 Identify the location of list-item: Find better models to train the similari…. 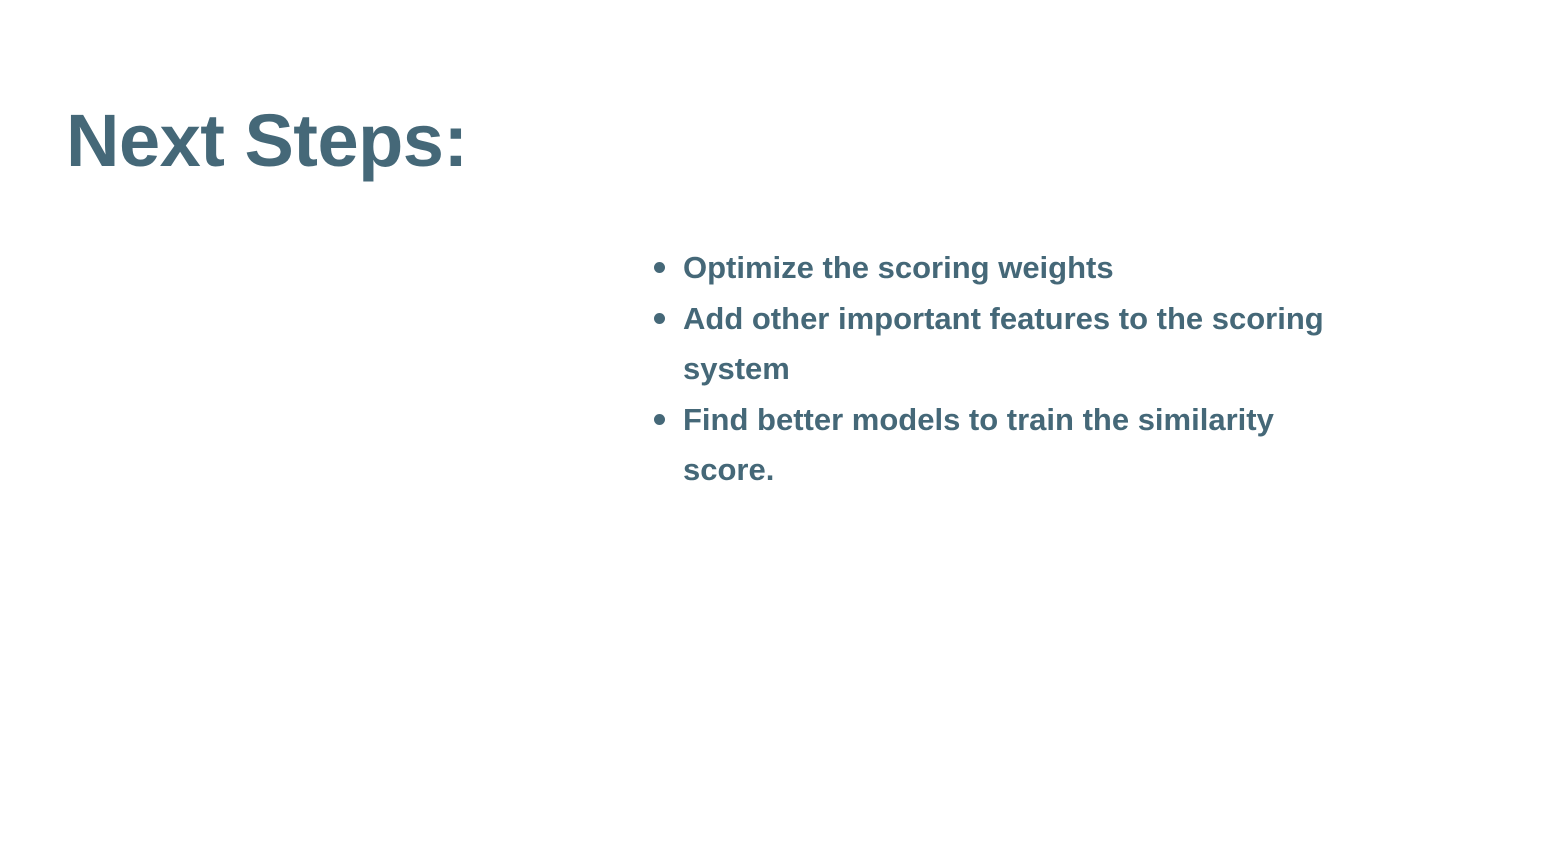
(1012, 445).